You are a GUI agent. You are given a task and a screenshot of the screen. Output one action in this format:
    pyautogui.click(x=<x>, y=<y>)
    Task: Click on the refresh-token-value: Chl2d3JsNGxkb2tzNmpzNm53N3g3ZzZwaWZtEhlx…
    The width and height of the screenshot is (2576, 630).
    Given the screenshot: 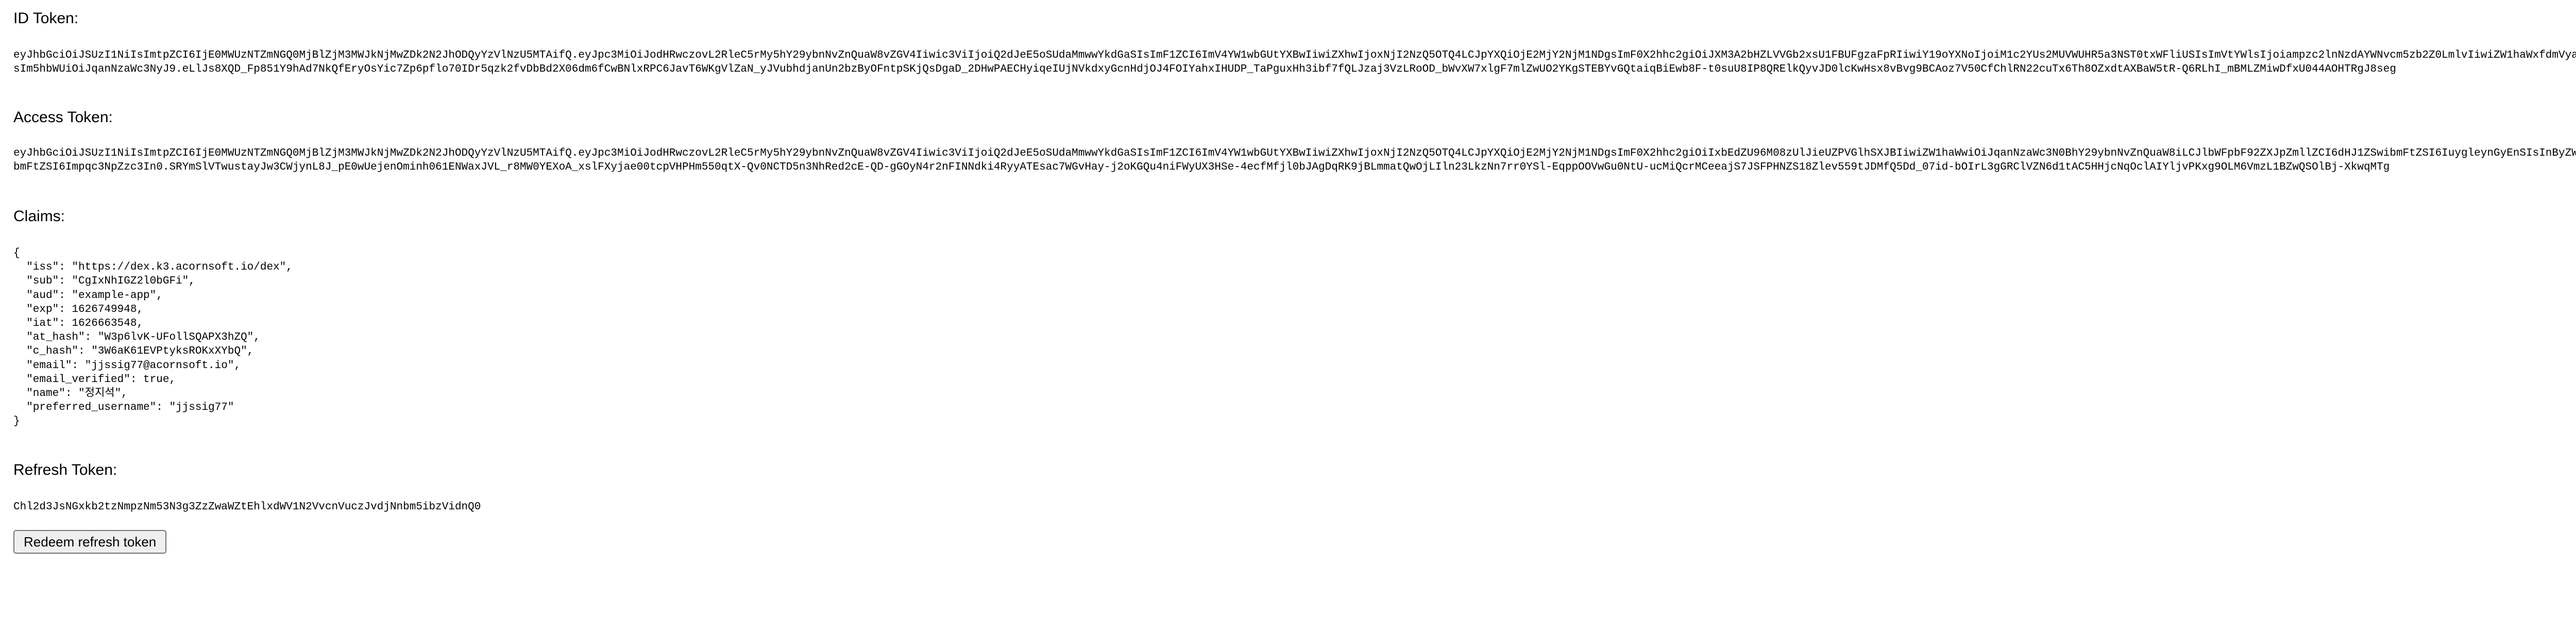 What is the action you would take?
    pyautogui.click(x=247, y=507)
    